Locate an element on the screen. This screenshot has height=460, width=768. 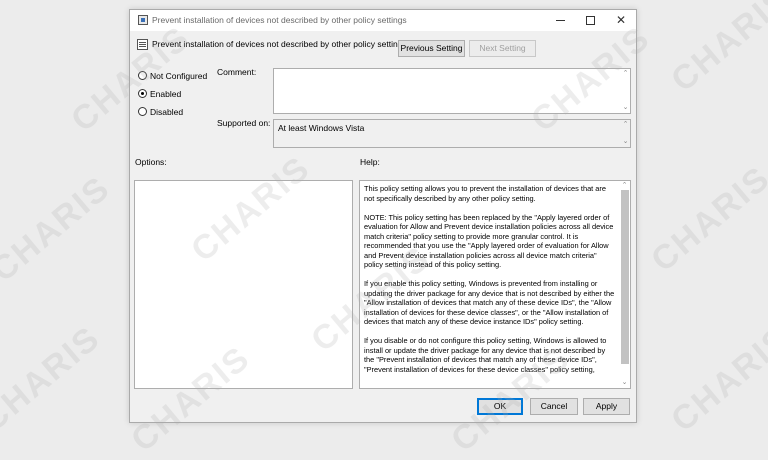
apply-button: Apply is located at coordinates (606, 406).